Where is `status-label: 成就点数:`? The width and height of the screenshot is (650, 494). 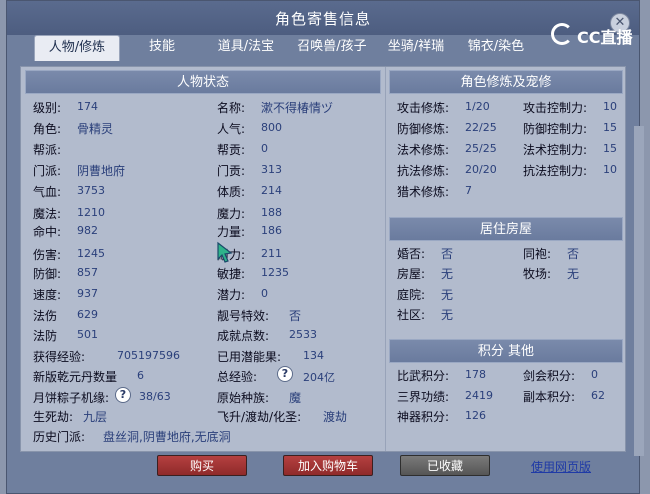
status-label: 成就点数: is located at coordinates (243, 336).